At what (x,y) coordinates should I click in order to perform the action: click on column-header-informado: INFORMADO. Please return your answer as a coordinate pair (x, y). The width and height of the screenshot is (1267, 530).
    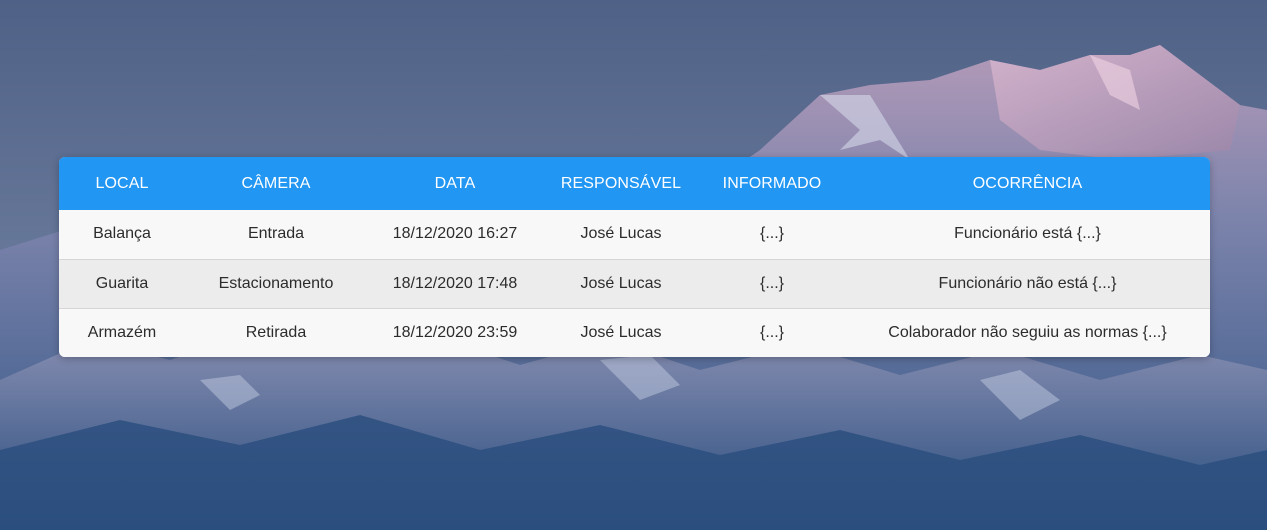
    Looking at the image, I should click on (772, 183).